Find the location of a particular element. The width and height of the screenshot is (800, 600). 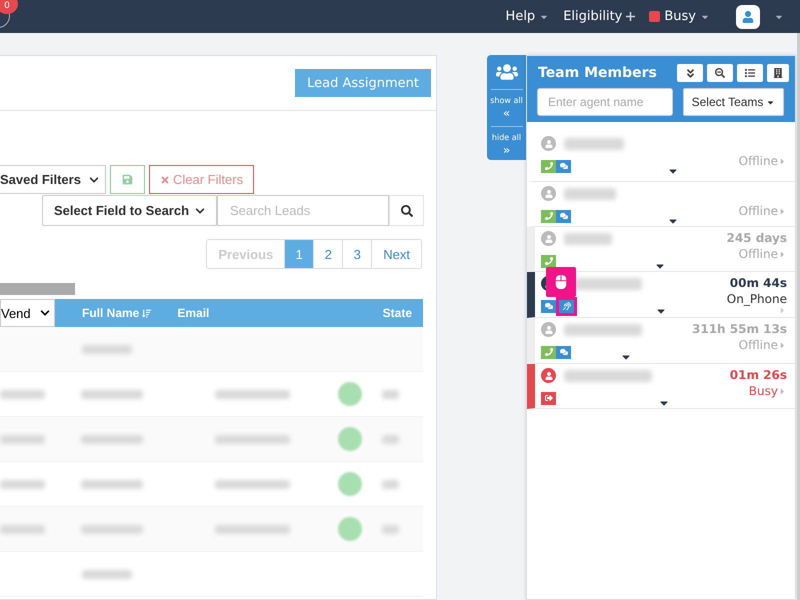

search-button is located at coordinates (406, 210).